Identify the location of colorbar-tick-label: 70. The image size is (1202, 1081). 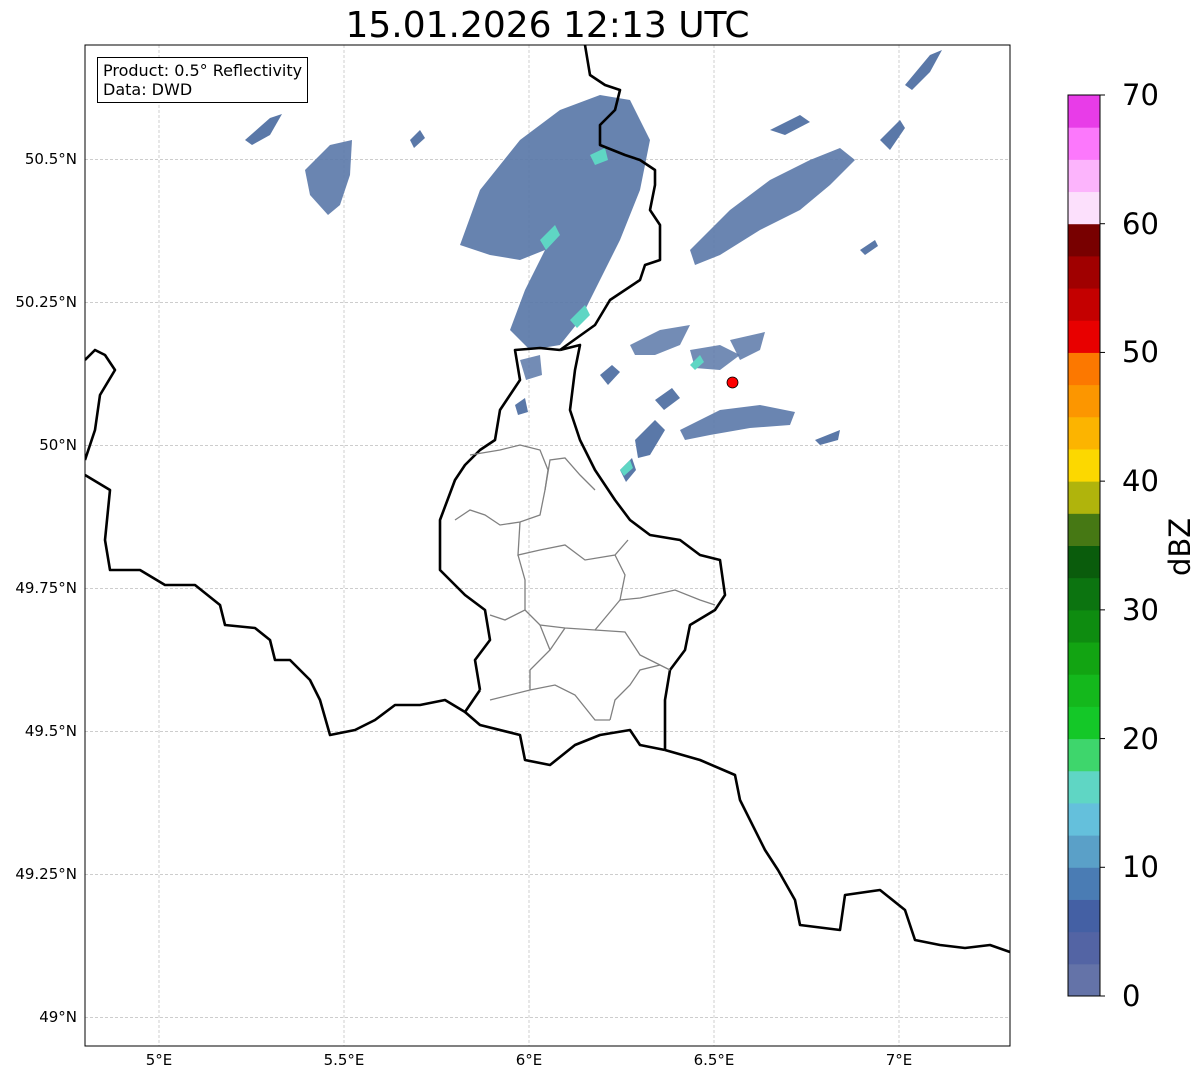
(1140, 95).